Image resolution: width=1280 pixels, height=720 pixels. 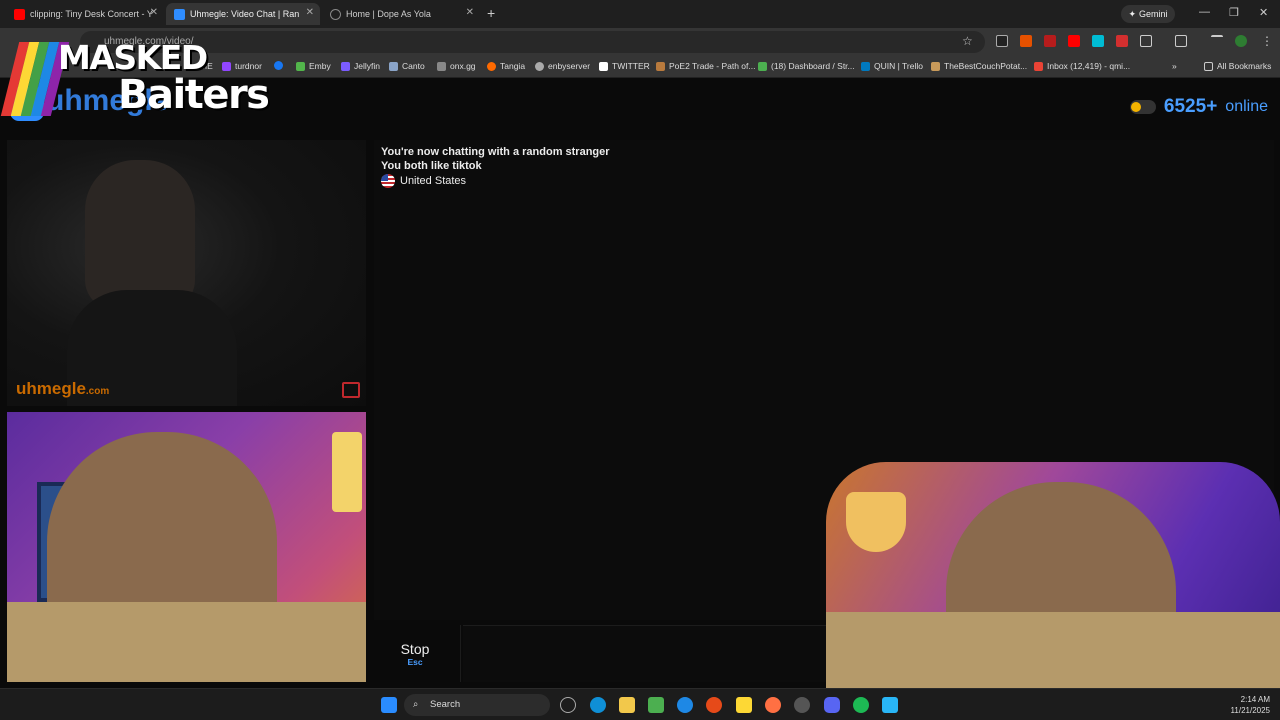 What do you see at coordinates (1098, 41) in the screenshot?
I see `seven-tv-icon` at bounding box center [1098, 41].